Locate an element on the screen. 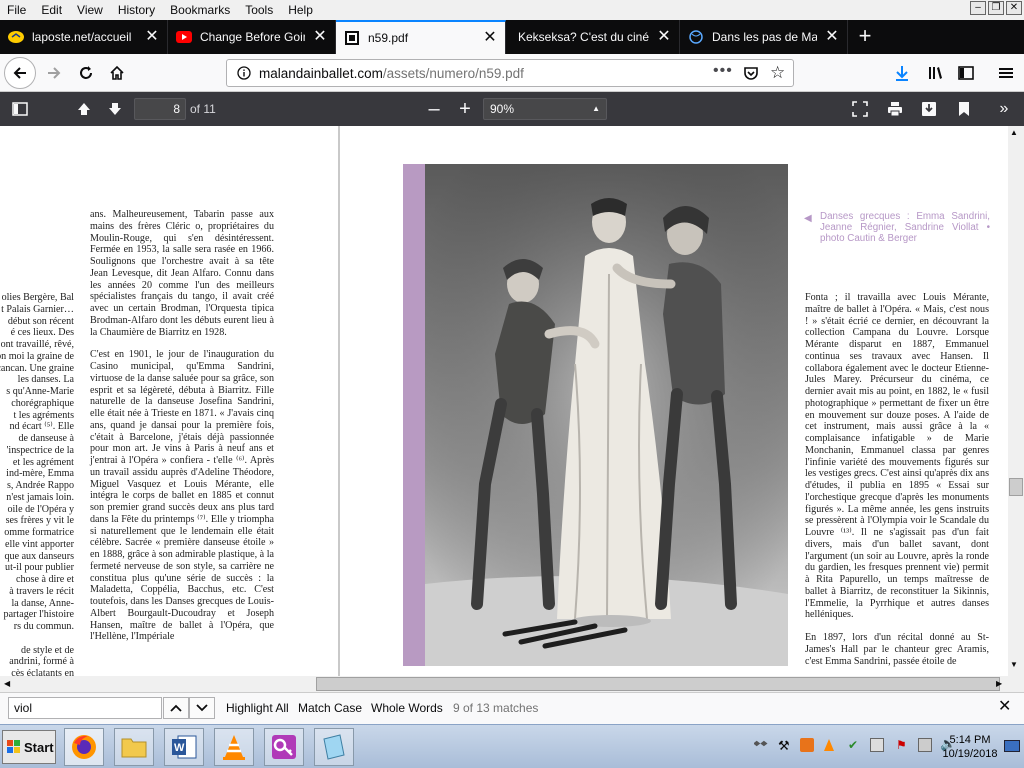 Image resolution: width=1024 pixels, height=768 pixels. menu-file: File is located at coordinates (17, 10).